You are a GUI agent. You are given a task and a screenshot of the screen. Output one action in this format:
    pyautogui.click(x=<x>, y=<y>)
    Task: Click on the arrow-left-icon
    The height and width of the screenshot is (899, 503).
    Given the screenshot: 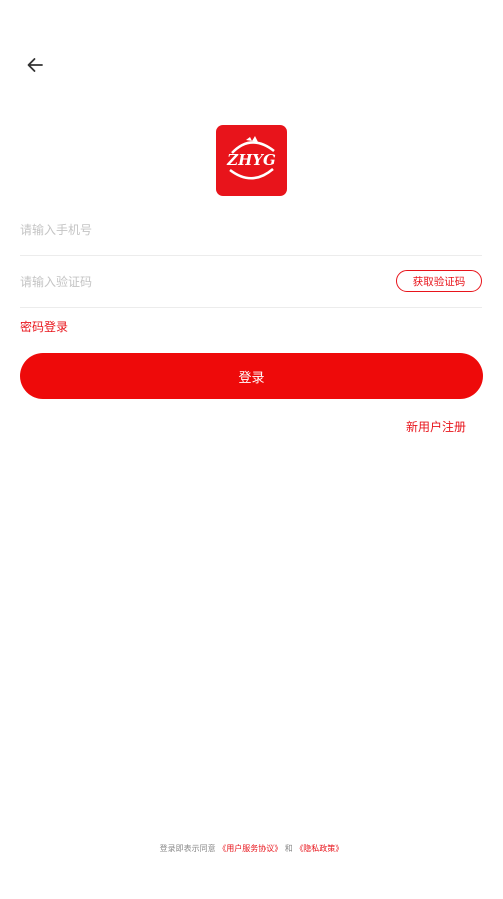 What is the action you would take?
    pyautogui.click(x=35, y=65)
    